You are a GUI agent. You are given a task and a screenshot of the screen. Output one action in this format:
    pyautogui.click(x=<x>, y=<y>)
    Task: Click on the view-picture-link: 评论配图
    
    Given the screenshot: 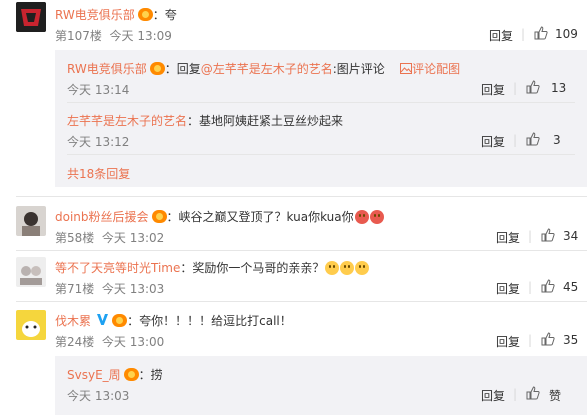 What is the action you would take?
    pyautogui.click(x=436, y=69)
    